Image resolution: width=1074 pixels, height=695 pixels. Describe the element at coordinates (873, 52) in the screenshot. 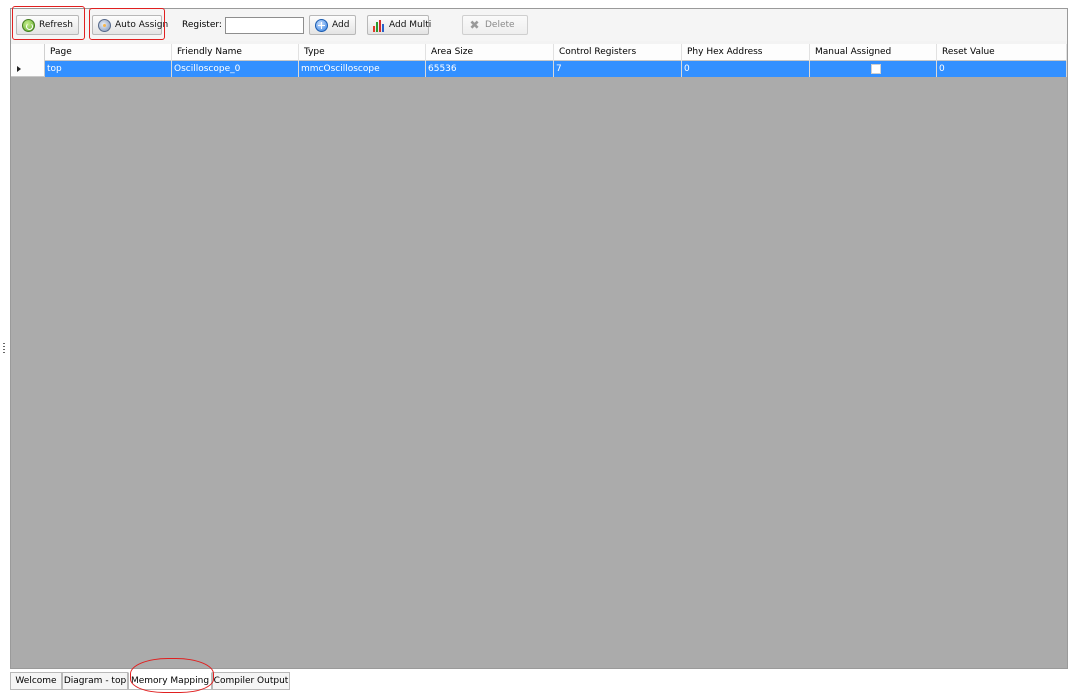

I see `column-header-manual-assigned: Manual Assigned` at that location.